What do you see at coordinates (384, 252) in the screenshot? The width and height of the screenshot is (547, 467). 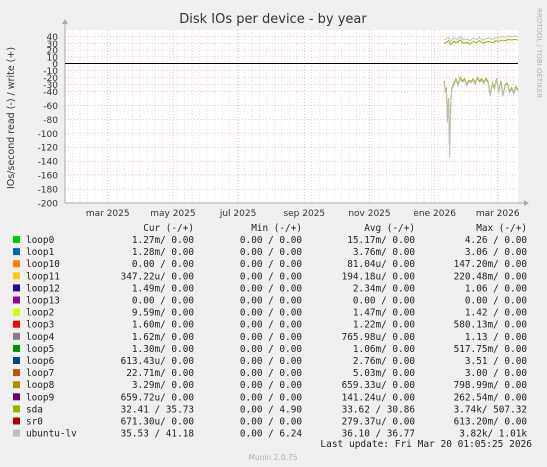 I see `legend-value: 3.76m/ 0.00` at bounding box center [384, 252].